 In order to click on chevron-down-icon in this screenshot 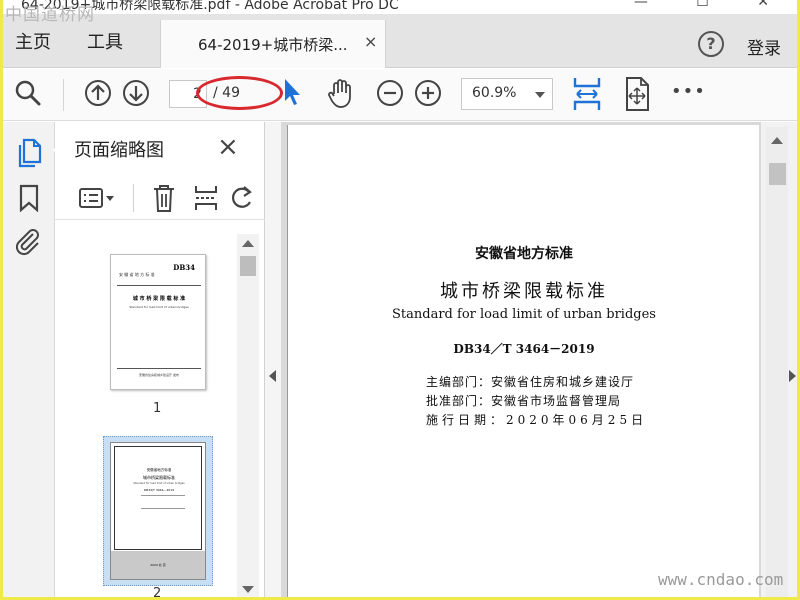, I will do `click(540, 95)`.